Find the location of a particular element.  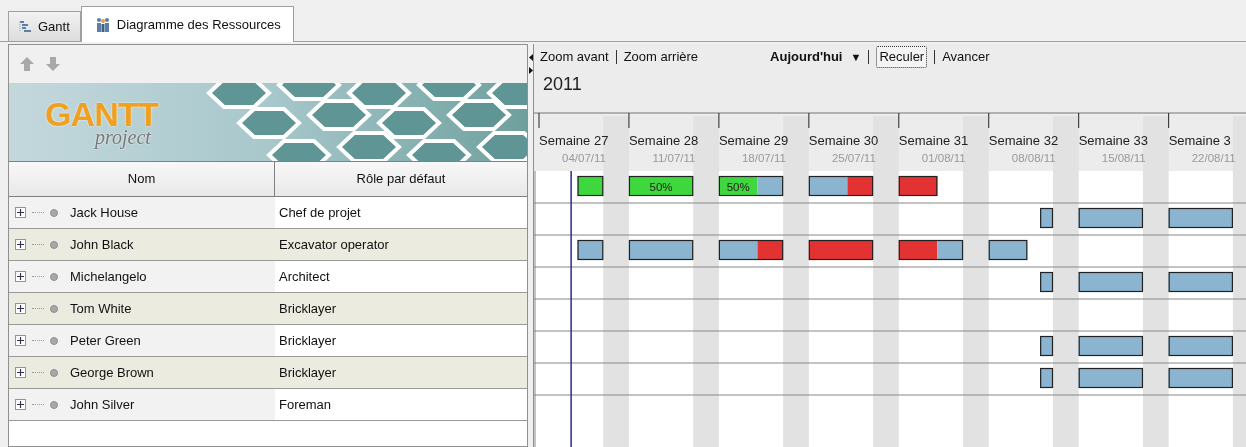

table-cell-text: George Brown is located at coordinates (112, 372).